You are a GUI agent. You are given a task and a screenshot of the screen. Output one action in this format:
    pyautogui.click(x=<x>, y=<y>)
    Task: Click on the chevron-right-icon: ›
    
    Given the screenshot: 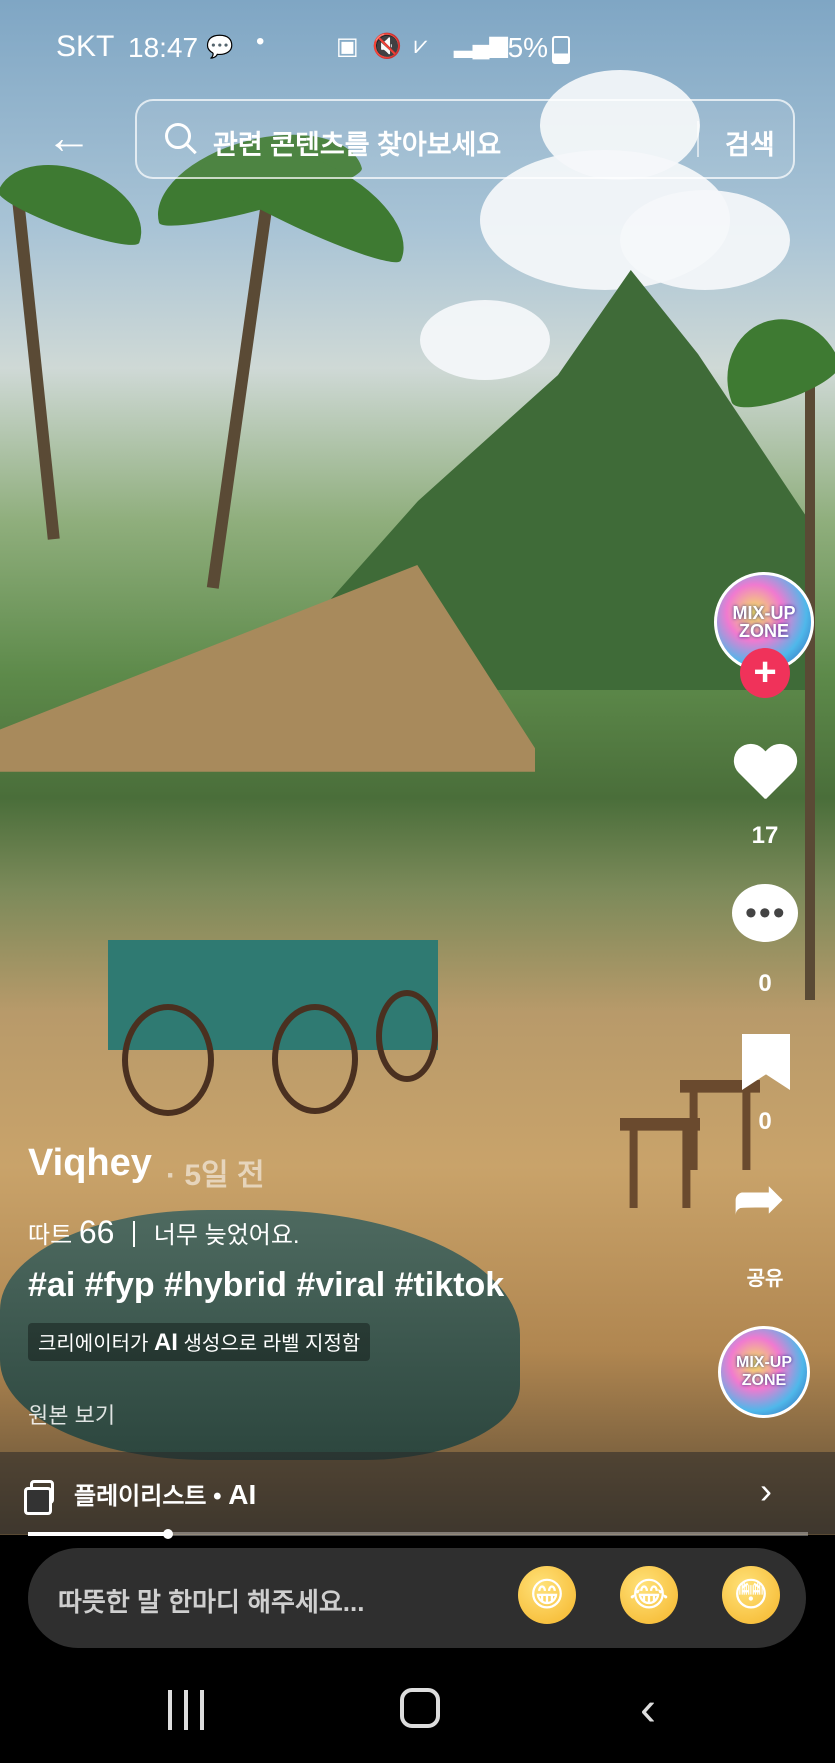 What is the action you would take?
    pyautogui.click(x=766, y=1491)
    